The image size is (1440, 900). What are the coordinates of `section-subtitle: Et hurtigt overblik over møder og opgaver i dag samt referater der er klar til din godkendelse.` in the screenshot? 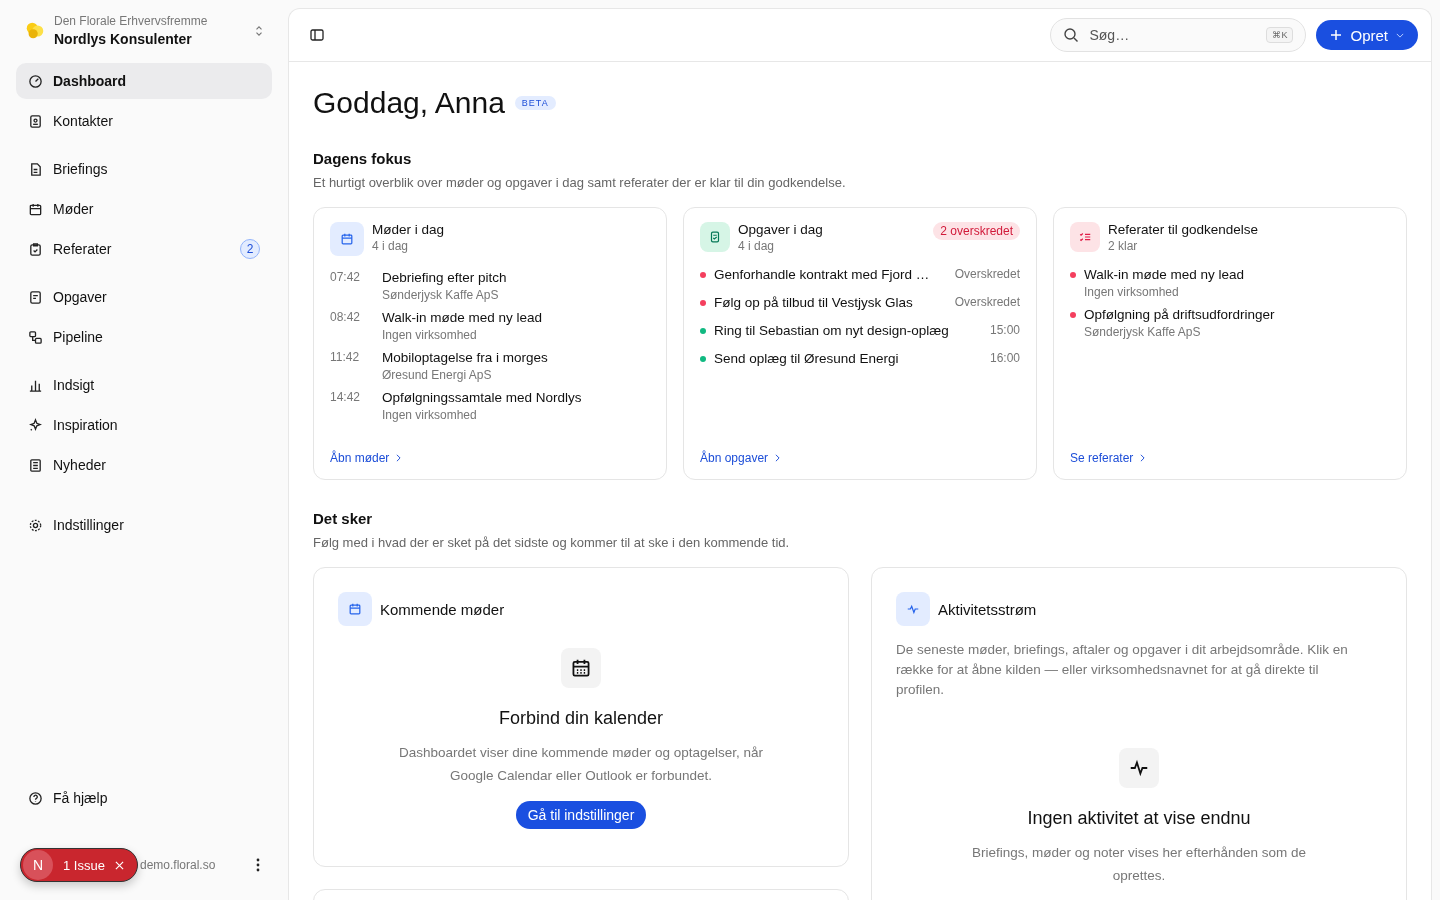 It's located at (580, 182).